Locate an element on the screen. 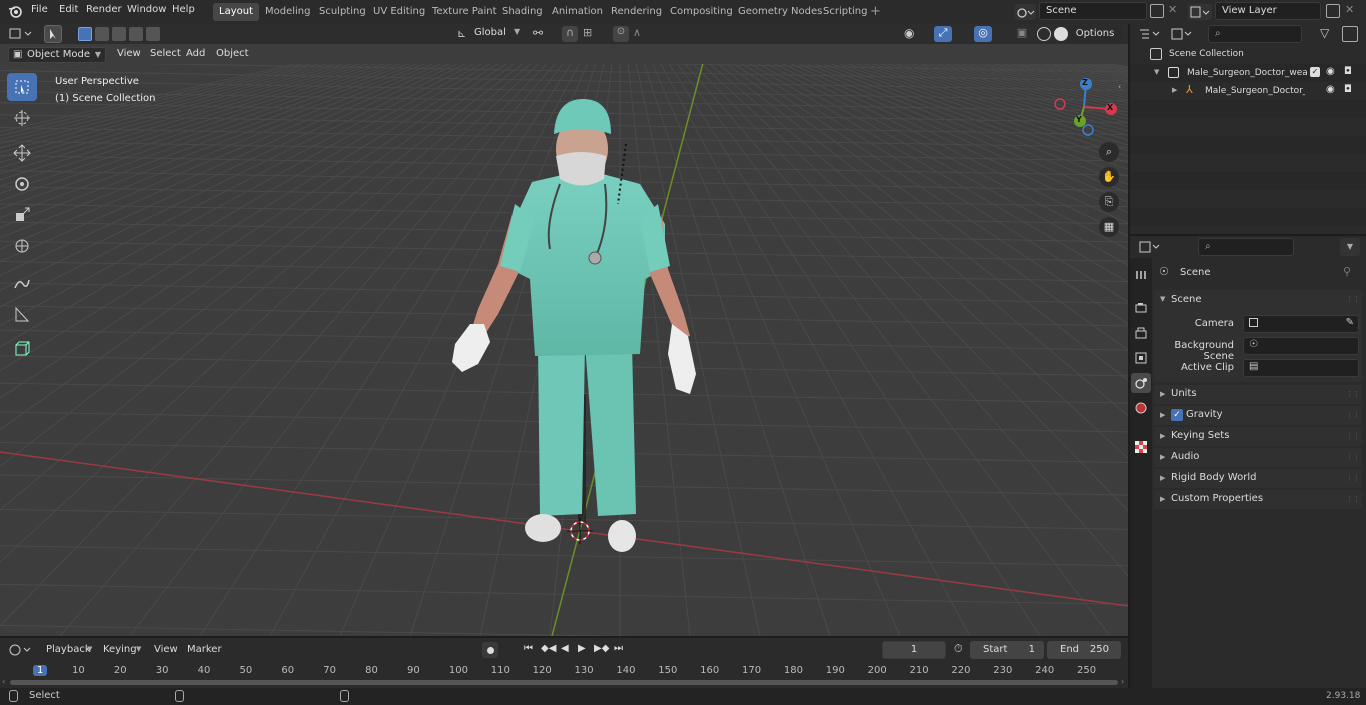  menu-file: File is located at coordinates (39, 9).